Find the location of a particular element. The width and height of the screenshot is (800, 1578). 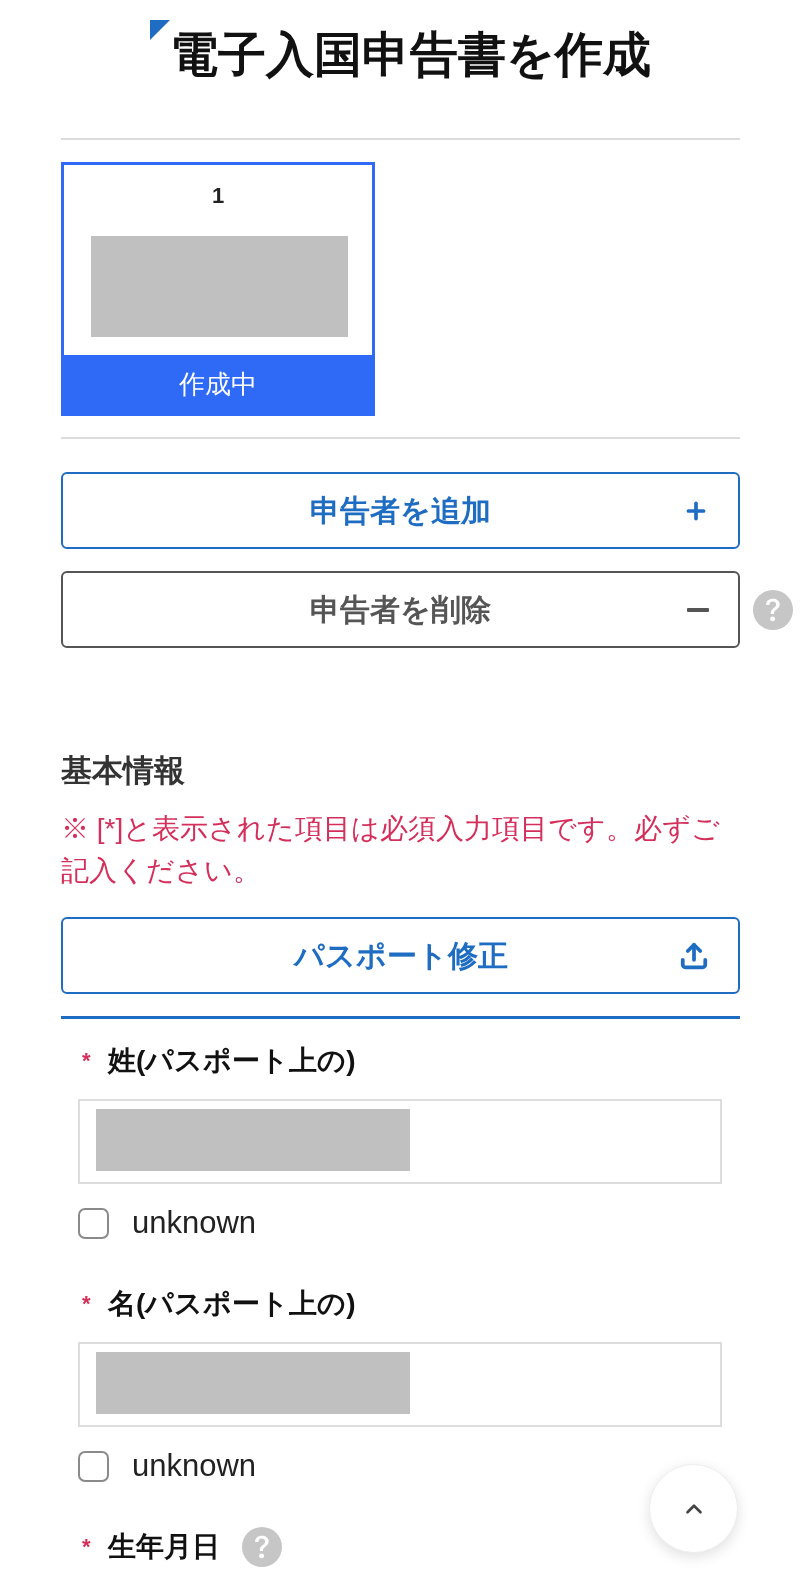

delete-button: 申告者を削除 is located at coordinates (400, 609).